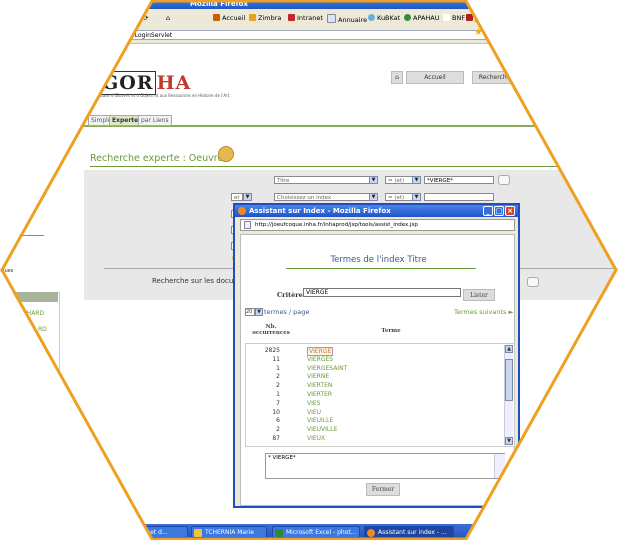 The height and width of the screenshot is (540, 618). Describe the element at coordinates (265, 18) in the screenshot. I see `bookmark-zimbra: Zimbra` at that location.